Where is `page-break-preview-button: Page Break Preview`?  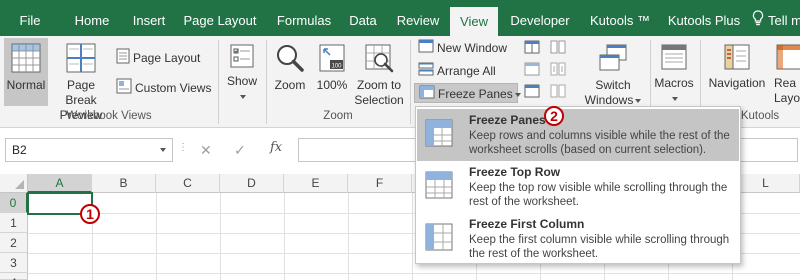
page-break-preview-button: Page Break Preview is located at coordinates (81, 80).